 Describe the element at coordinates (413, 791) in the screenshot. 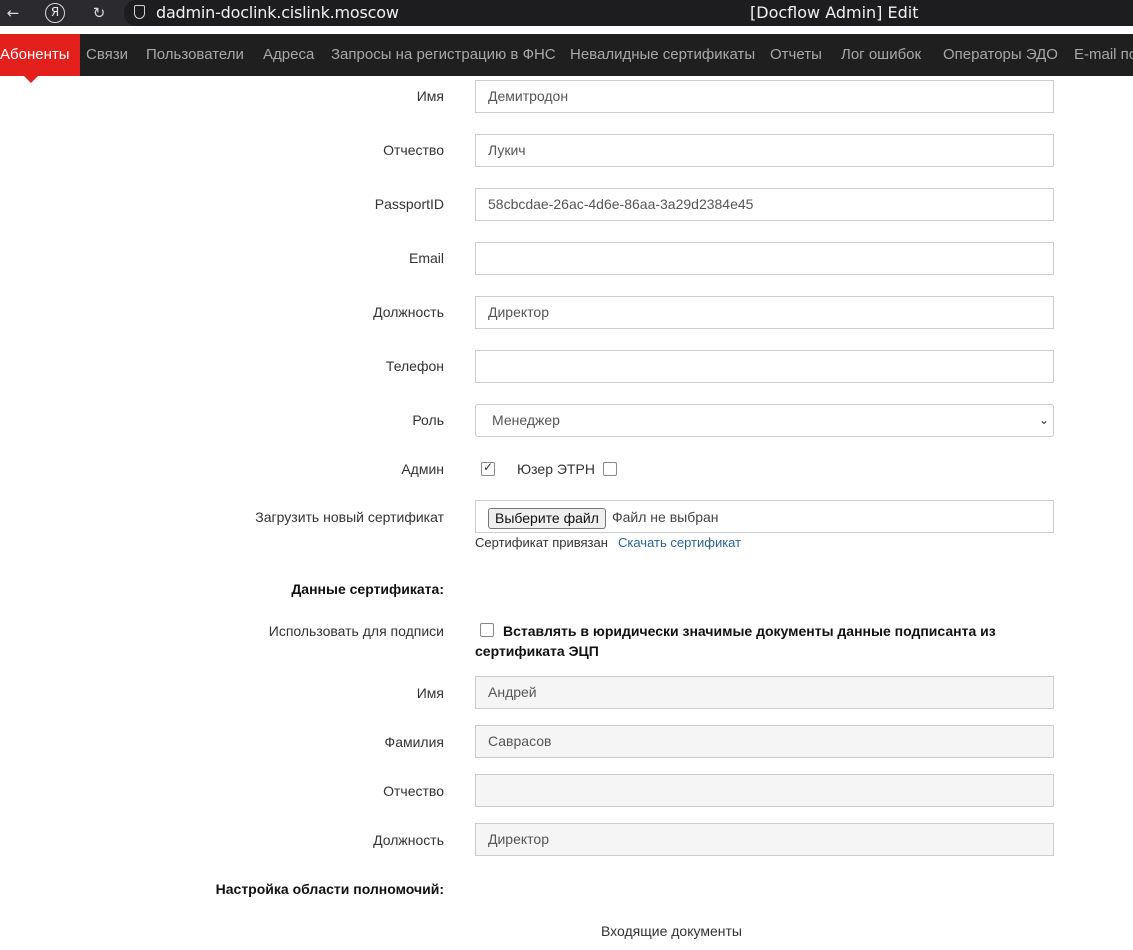

I see `cert-patronymic-label: Отчество` at that location.